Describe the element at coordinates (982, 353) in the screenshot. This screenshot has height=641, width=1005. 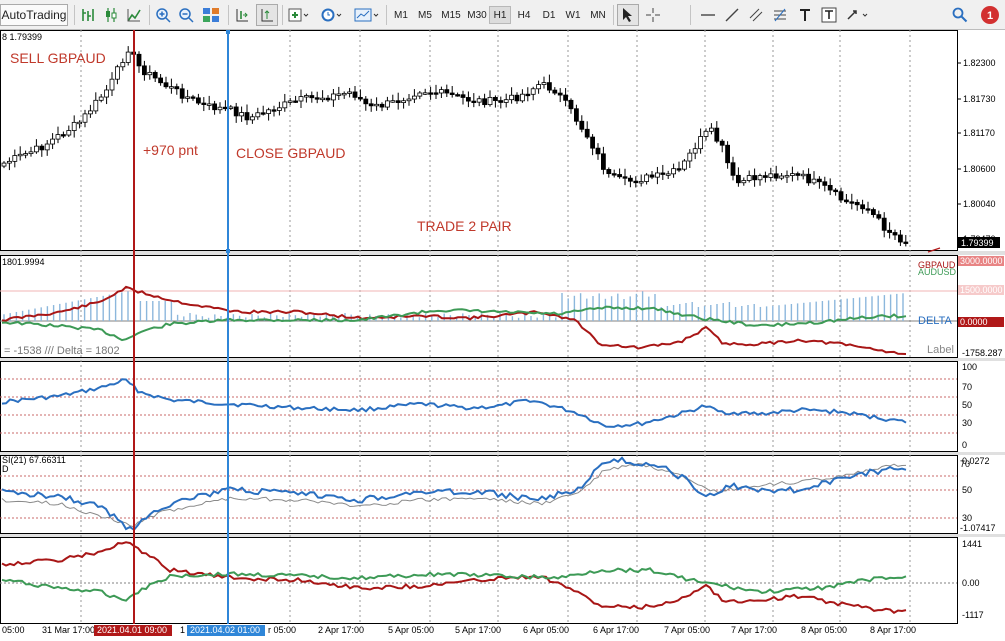
I see `delta-scale-label: -1758.287` at that location.